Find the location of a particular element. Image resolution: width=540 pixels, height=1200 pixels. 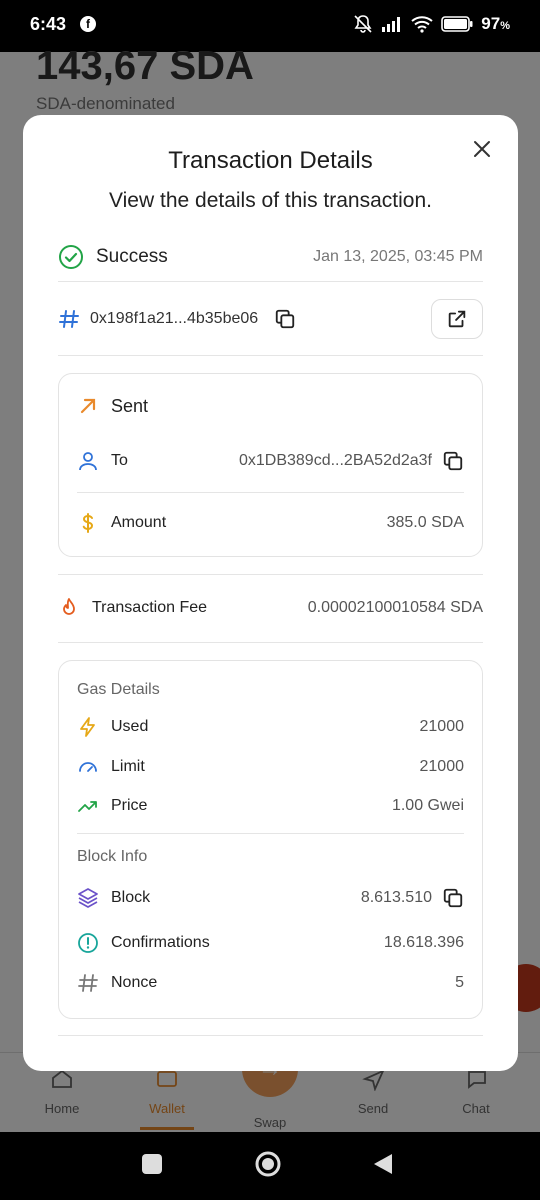

open-explorer-button is located at coordinates (457, 319).